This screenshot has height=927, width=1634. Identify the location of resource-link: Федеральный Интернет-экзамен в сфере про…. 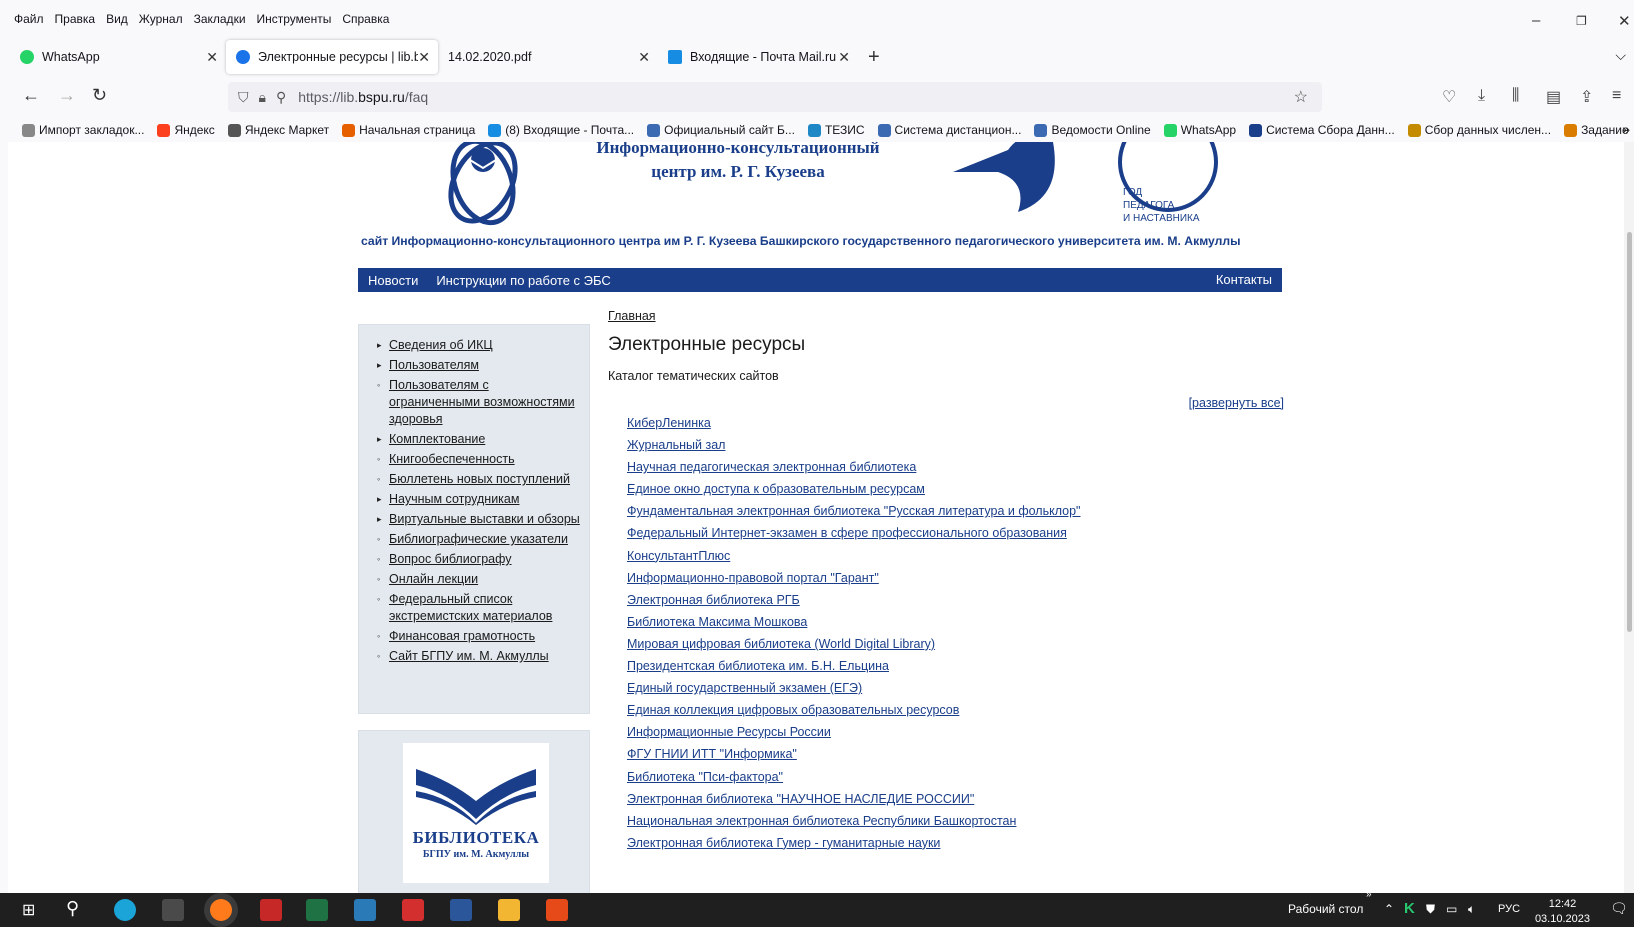
(847, 533).